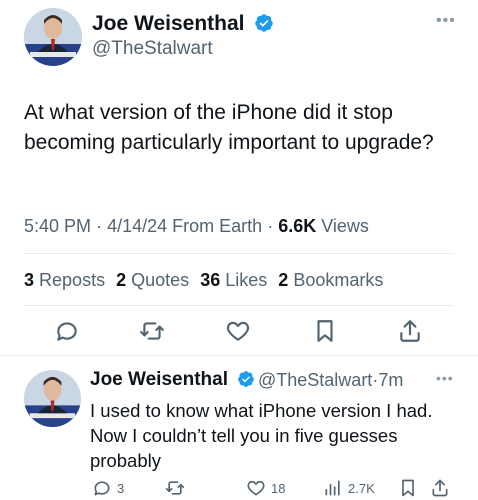 The height and width of the screenshot is (500, 478). I want to click on bookmarks-label: Bookmarks, so click(338, 280).